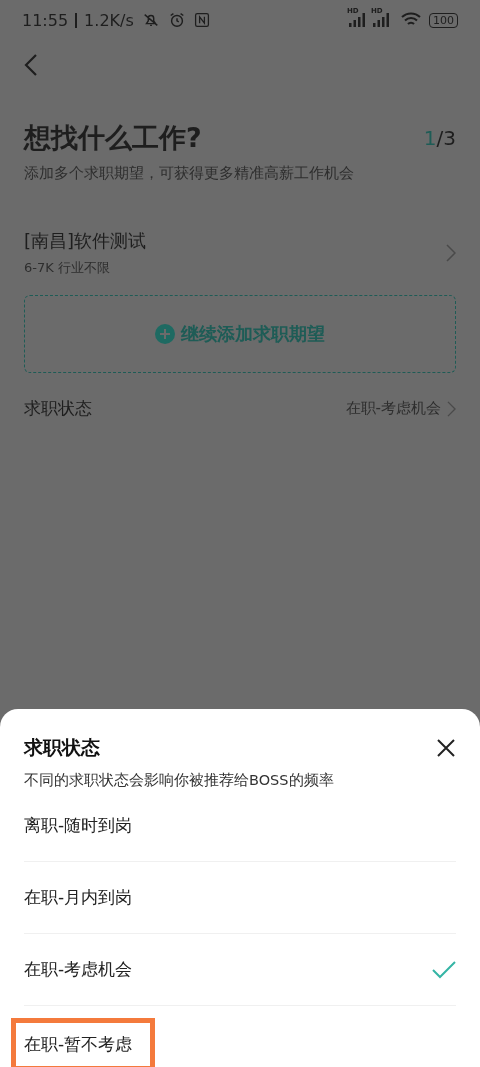  Describe the element at coordinates (109, 20) in the screenshot. I see `network-speed: 1.2K/s` at that location.